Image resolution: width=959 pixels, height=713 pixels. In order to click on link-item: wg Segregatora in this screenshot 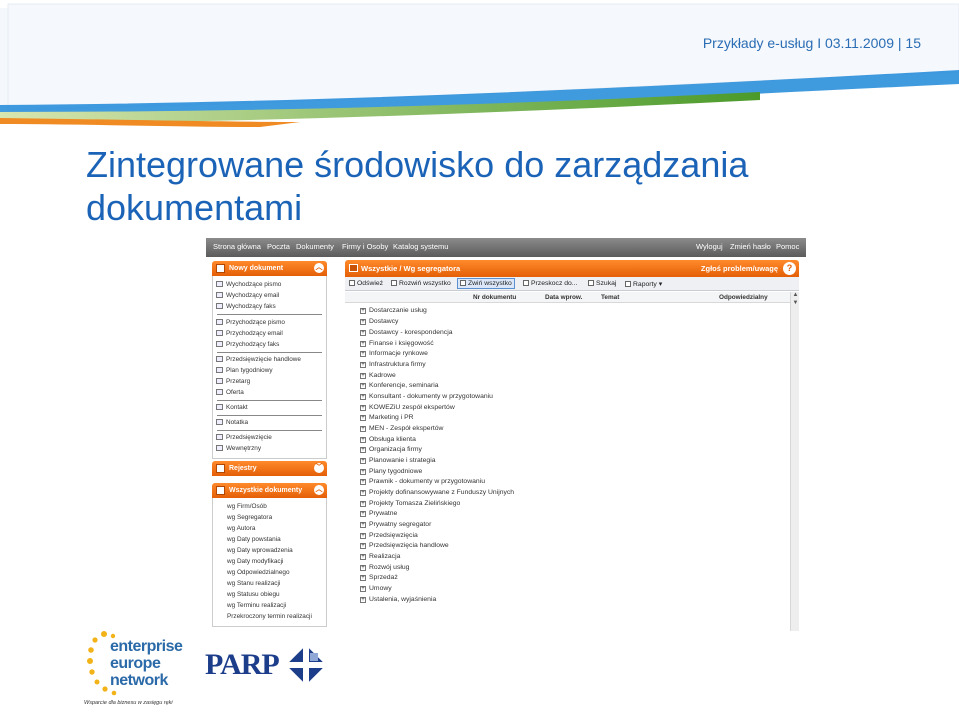, I will do `click(249, 517)`.